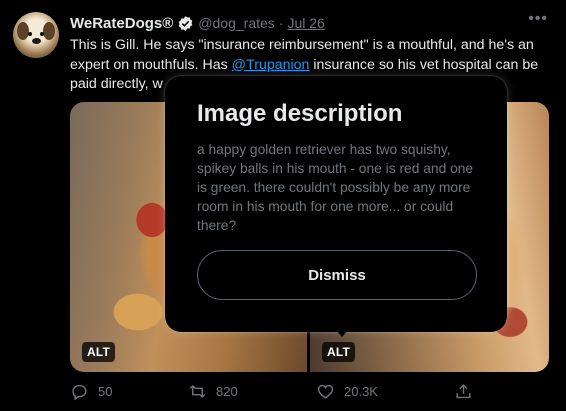 The width and height of the screenshot is (566, 411). What do you see at coordinates (236, 23) in the screenshot?
I see `handle: @dog_rates` at bounding box center [236, 23].